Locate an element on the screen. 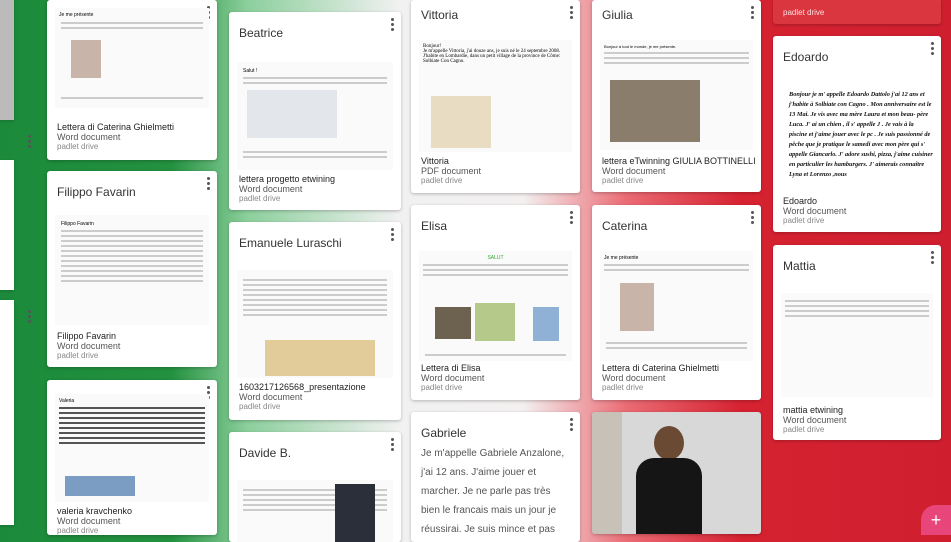 This screenshot has width=951, height=542. document-preview: Salut ! is located at coordinates (315, 116).